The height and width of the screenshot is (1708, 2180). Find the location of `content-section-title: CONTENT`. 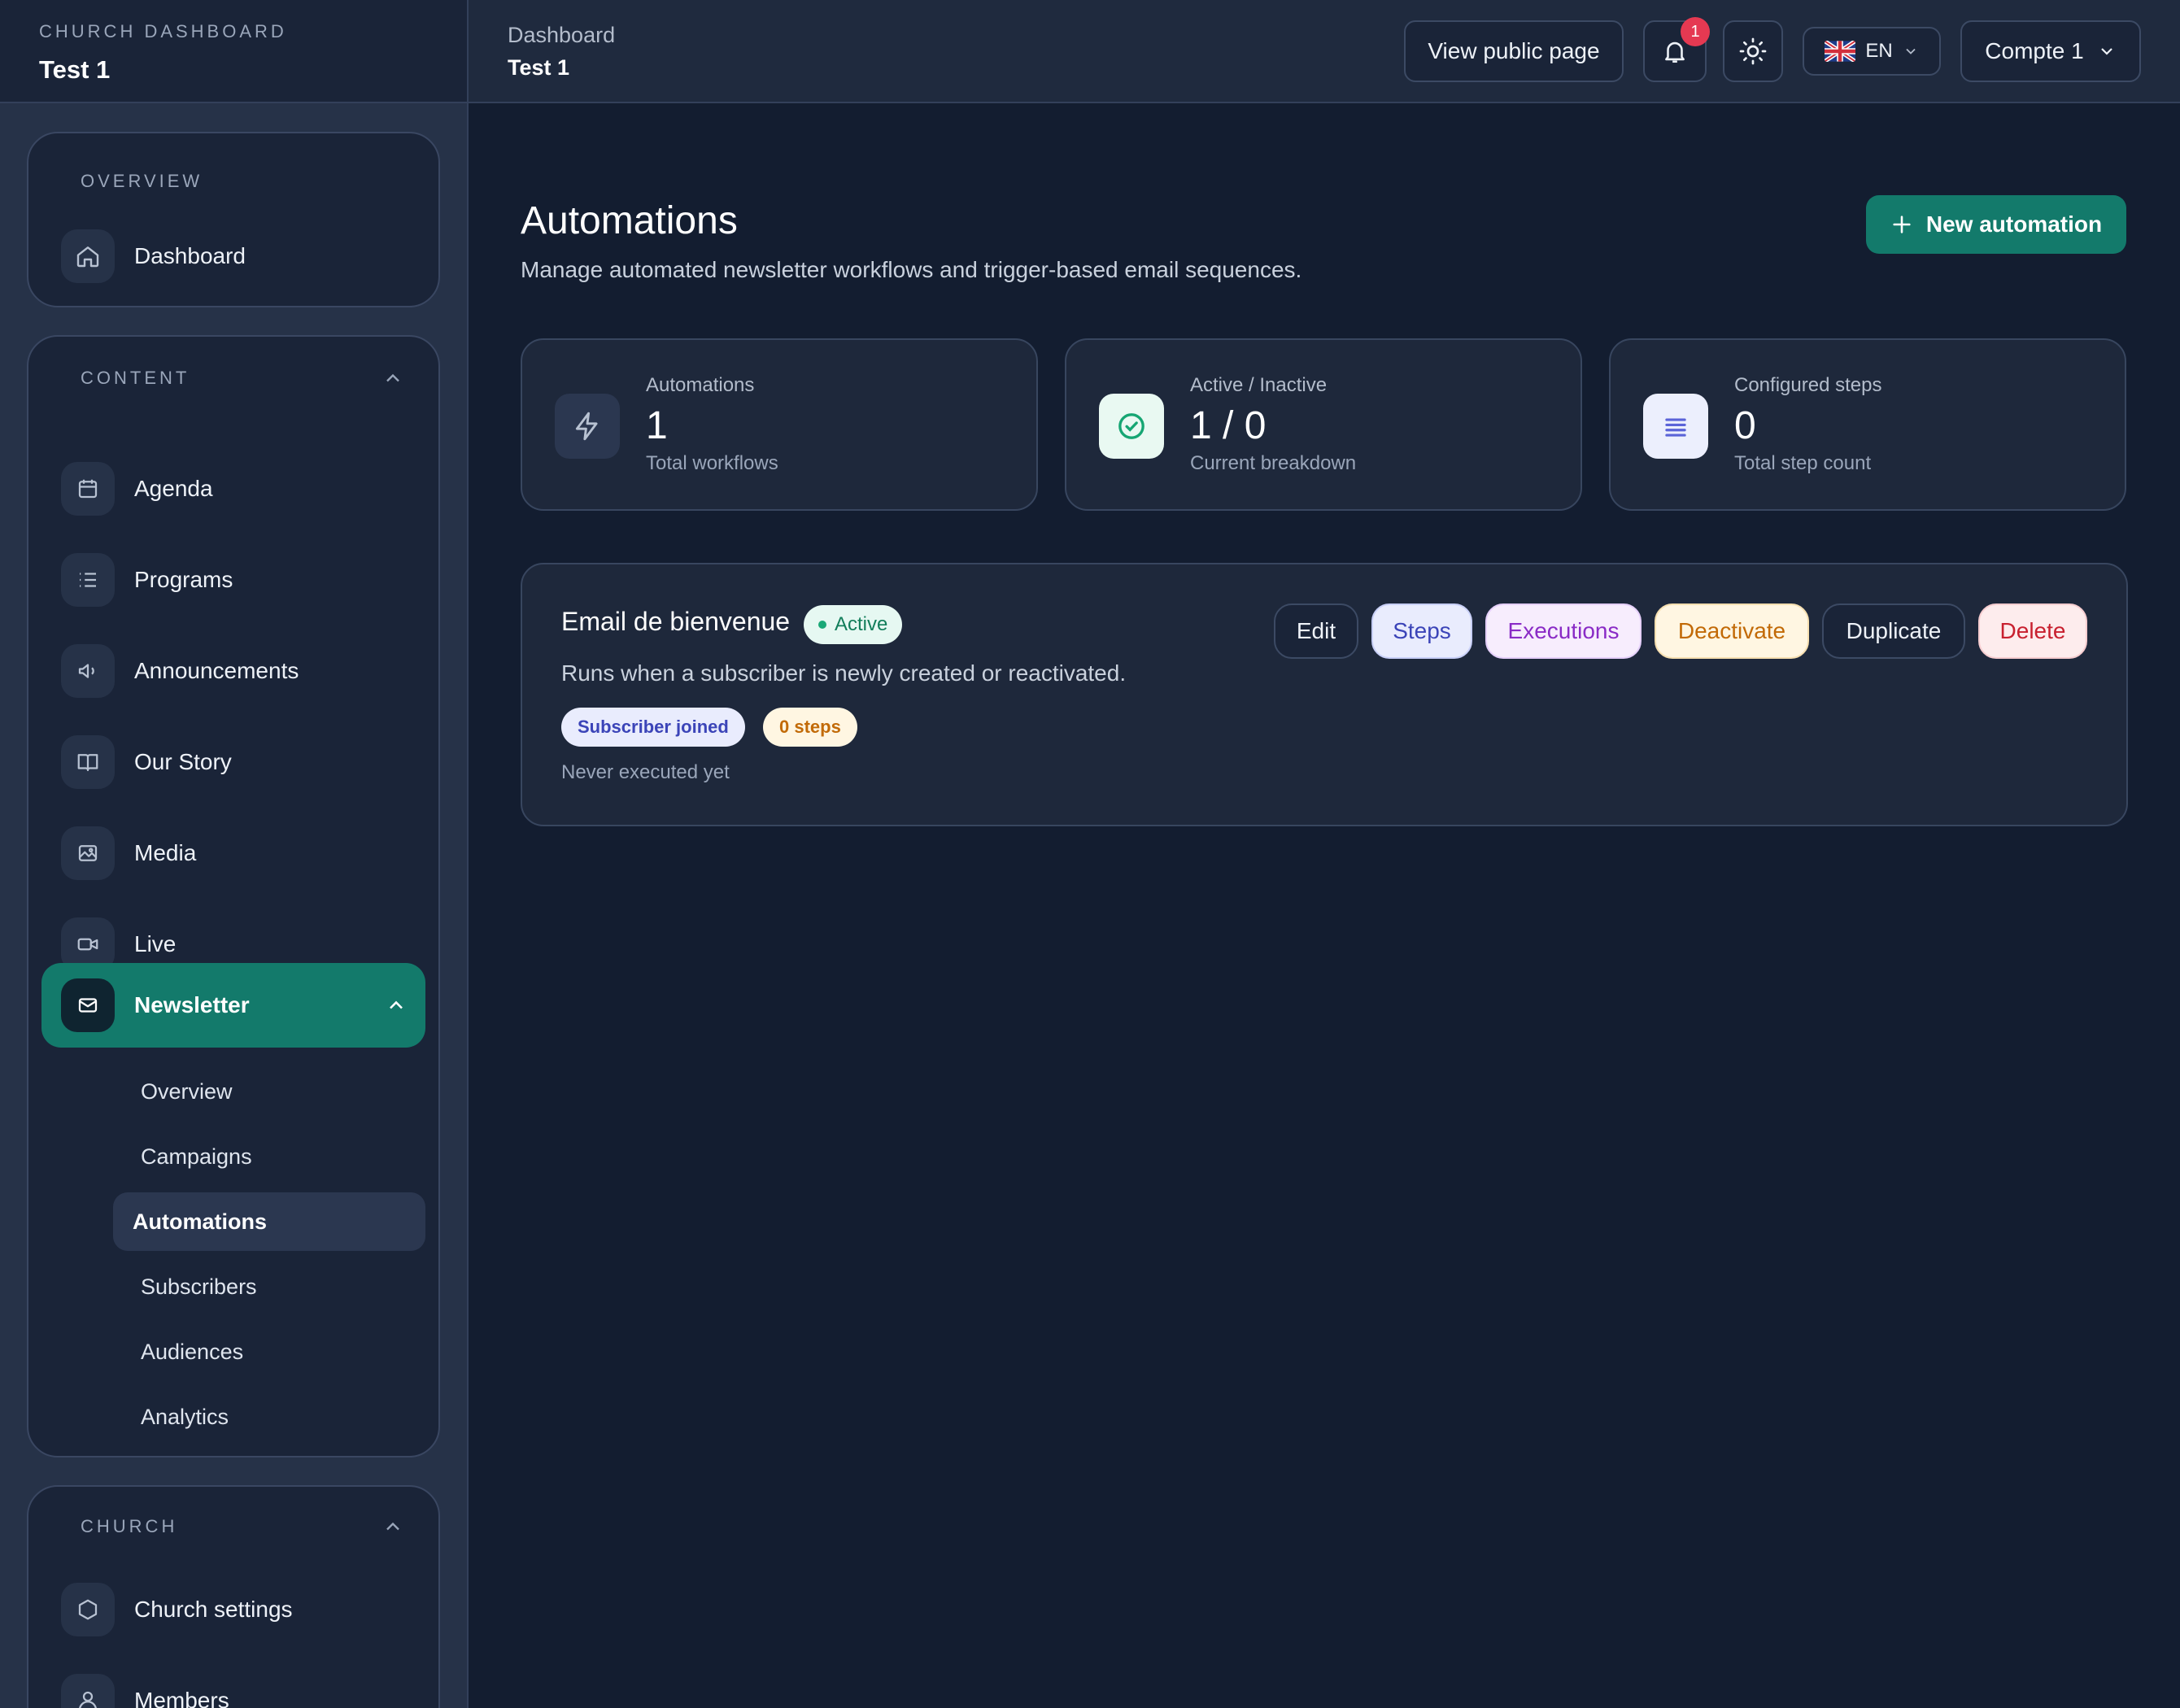

content-section-title: CONTENT is located at coordinates (135, 378).